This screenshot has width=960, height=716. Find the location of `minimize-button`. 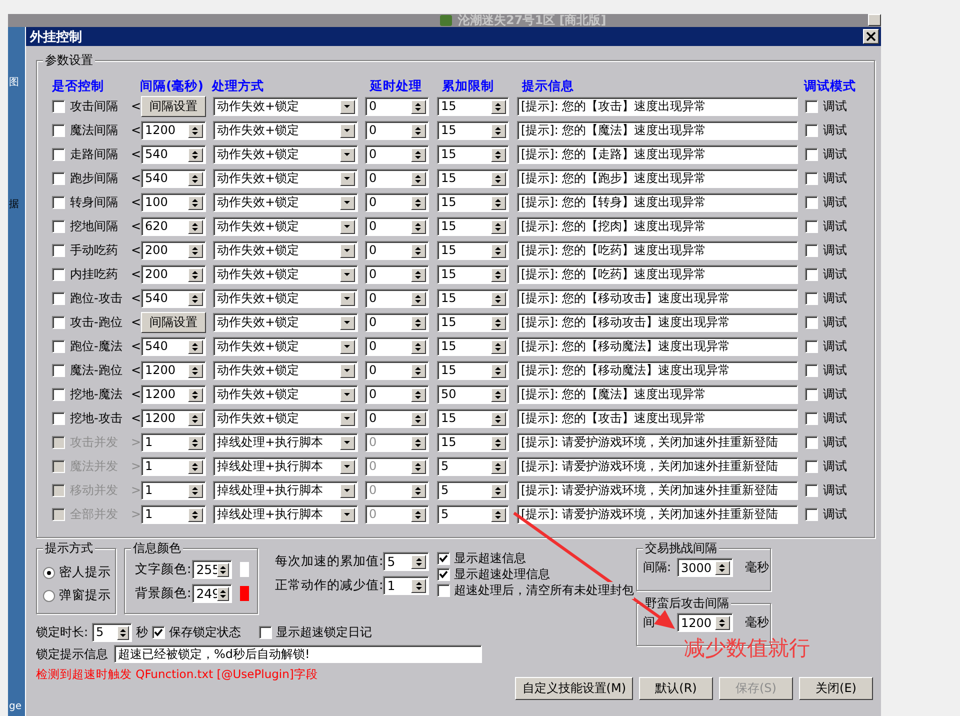

minimize-button is located at coordinates (874, 20).